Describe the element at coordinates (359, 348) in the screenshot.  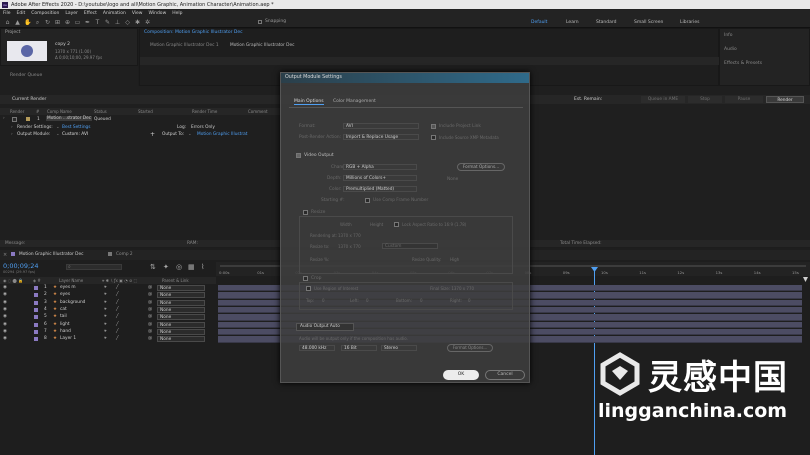
I see `audio-bits-dropdown: 16 Bit` at that location.